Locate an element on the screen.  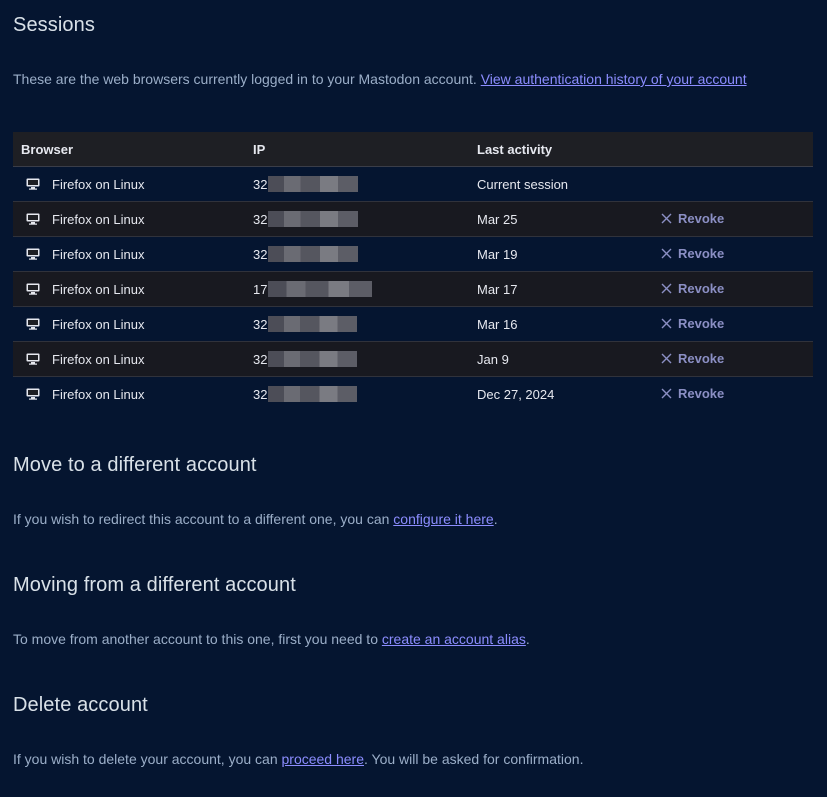
proceed-delete-link: proceed here is located at coordinates (323, 759).